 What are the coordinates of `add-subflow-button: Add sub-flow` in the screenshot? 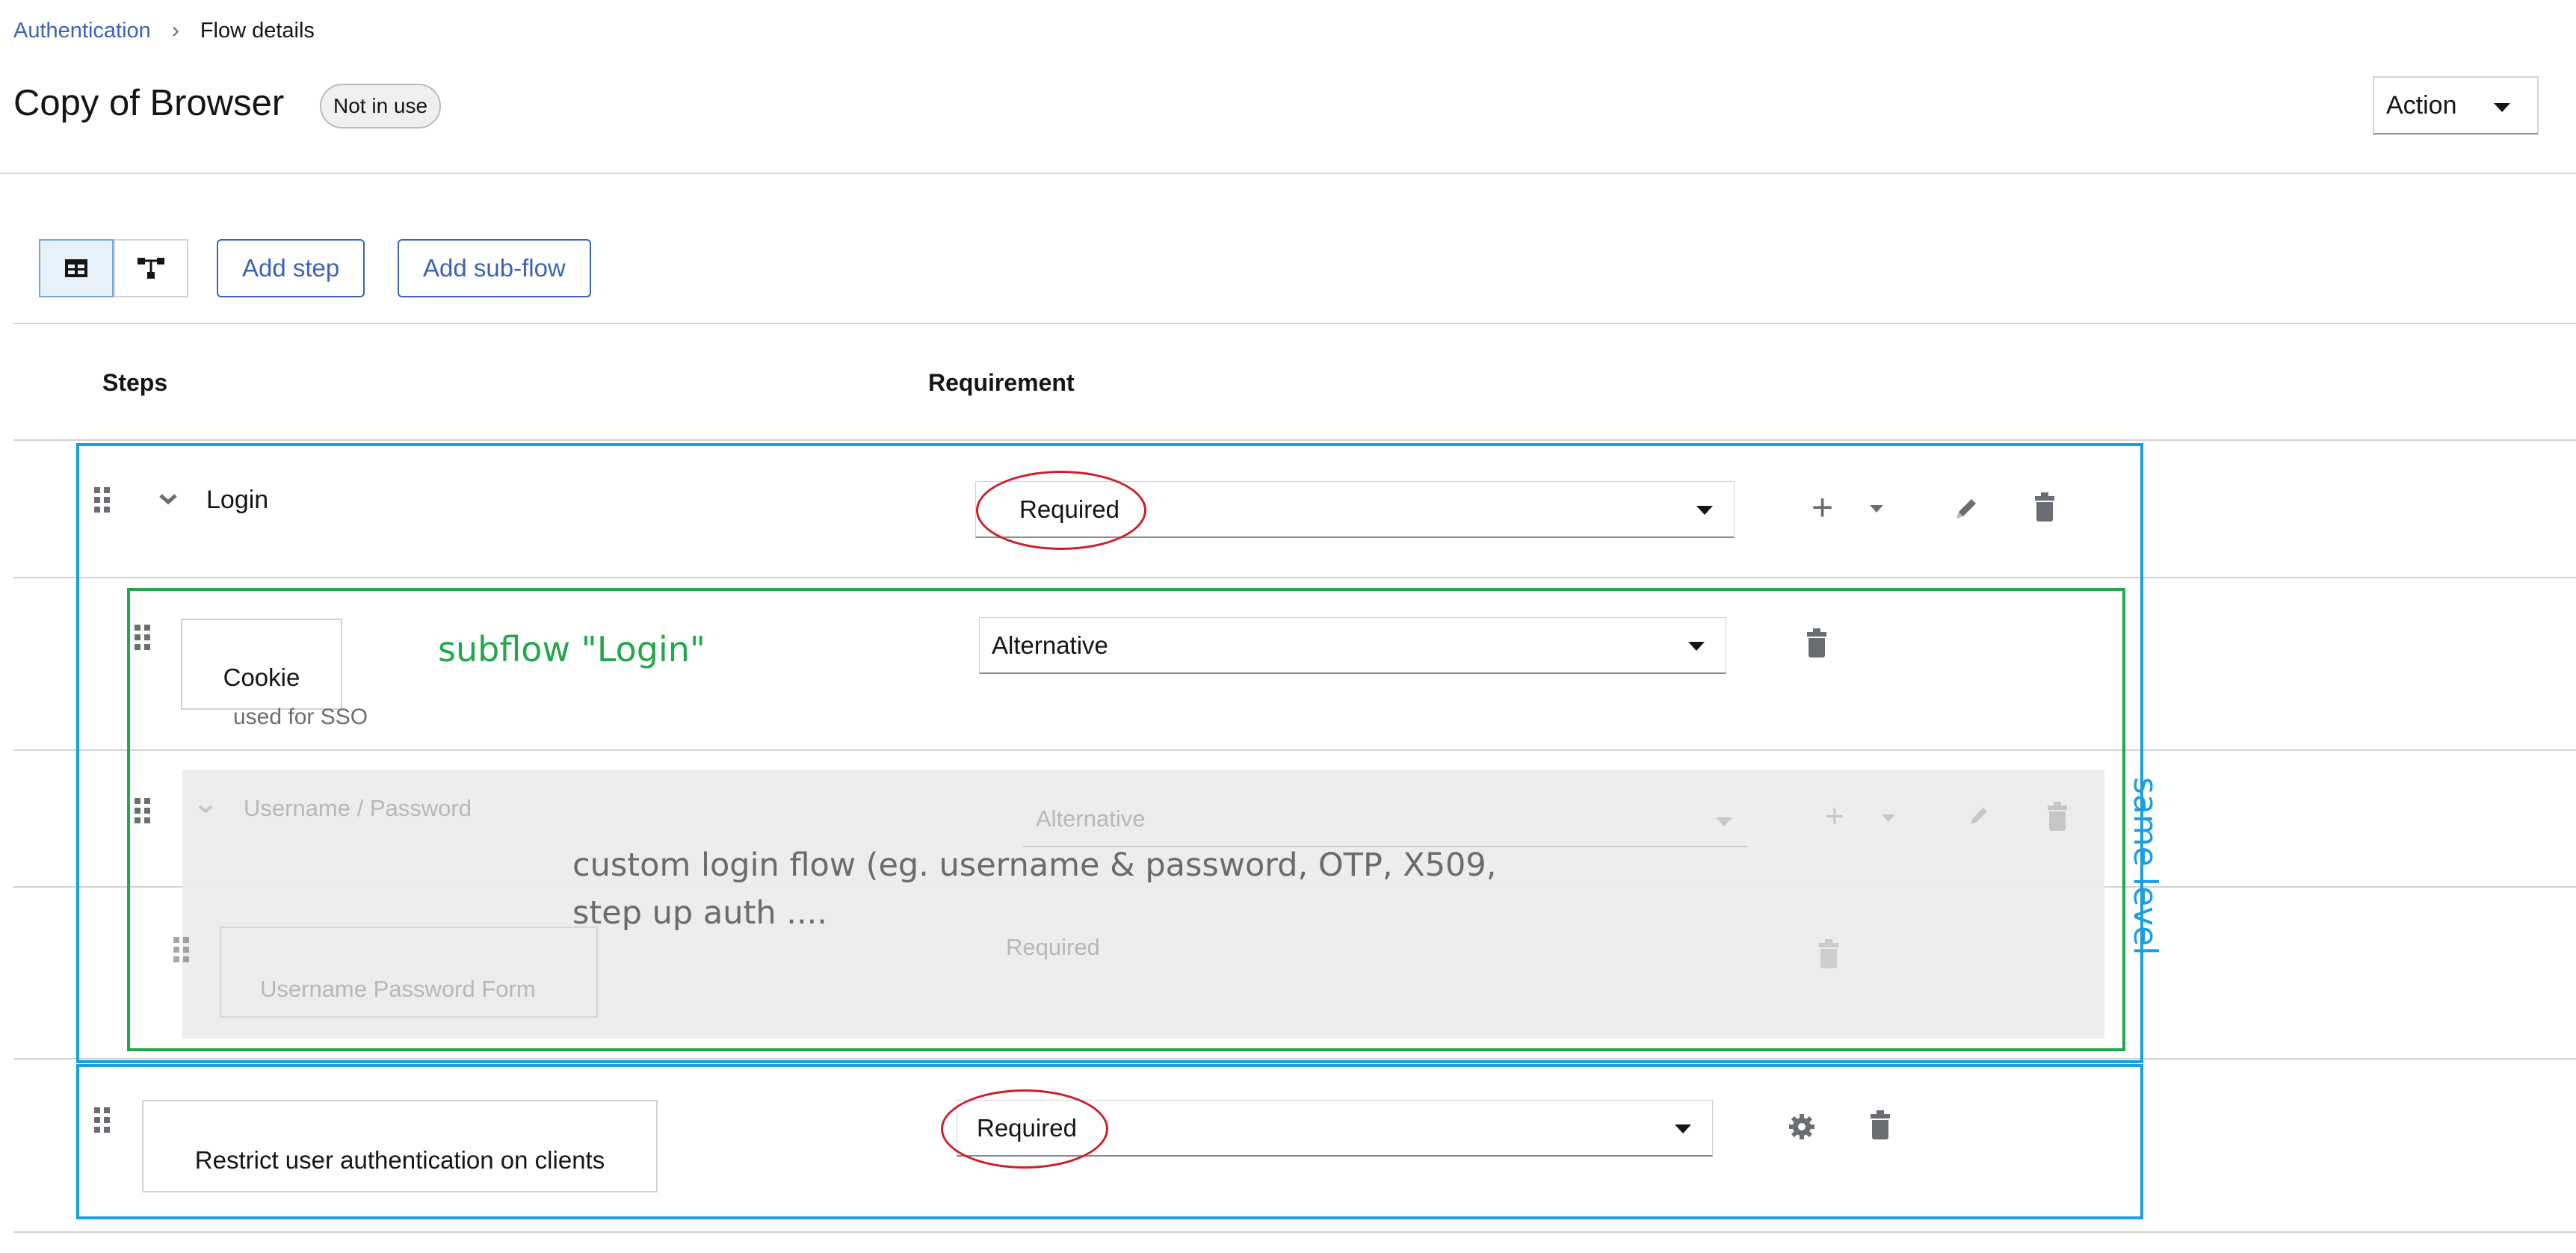 It's located at (495, 268).